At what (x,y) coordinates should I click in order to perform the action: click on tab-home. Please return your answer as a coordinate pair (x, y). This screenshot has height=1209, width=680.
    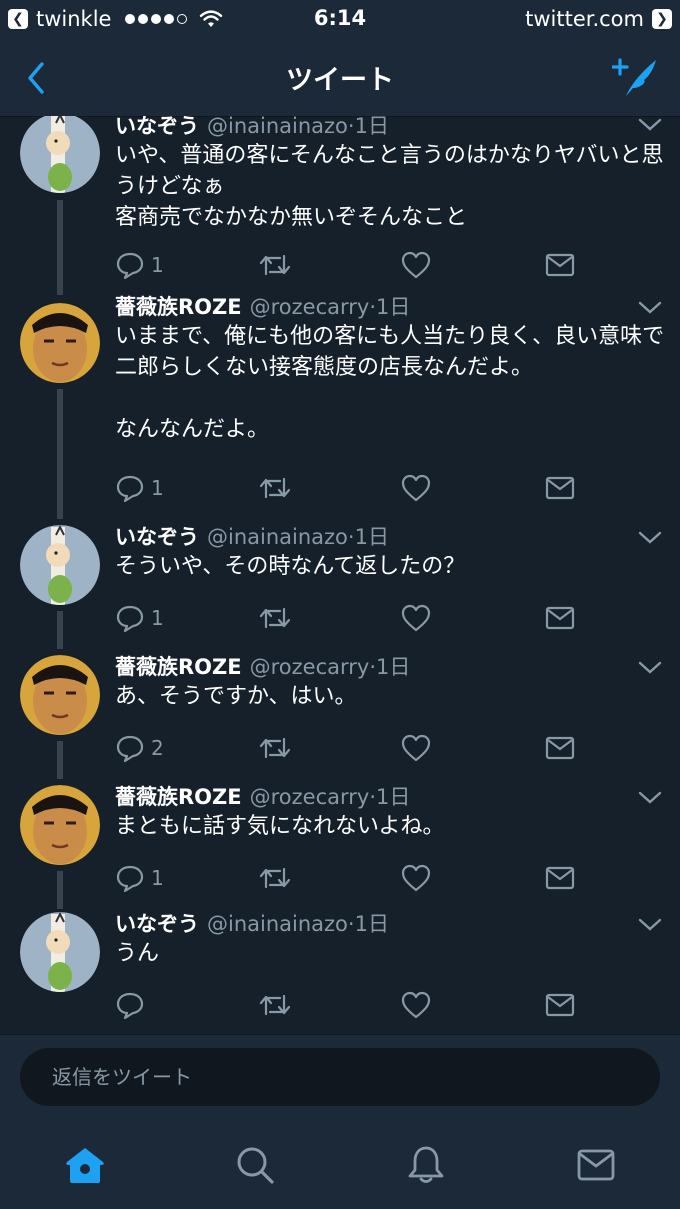
    Looking at the image, I should click on (85, 1165).